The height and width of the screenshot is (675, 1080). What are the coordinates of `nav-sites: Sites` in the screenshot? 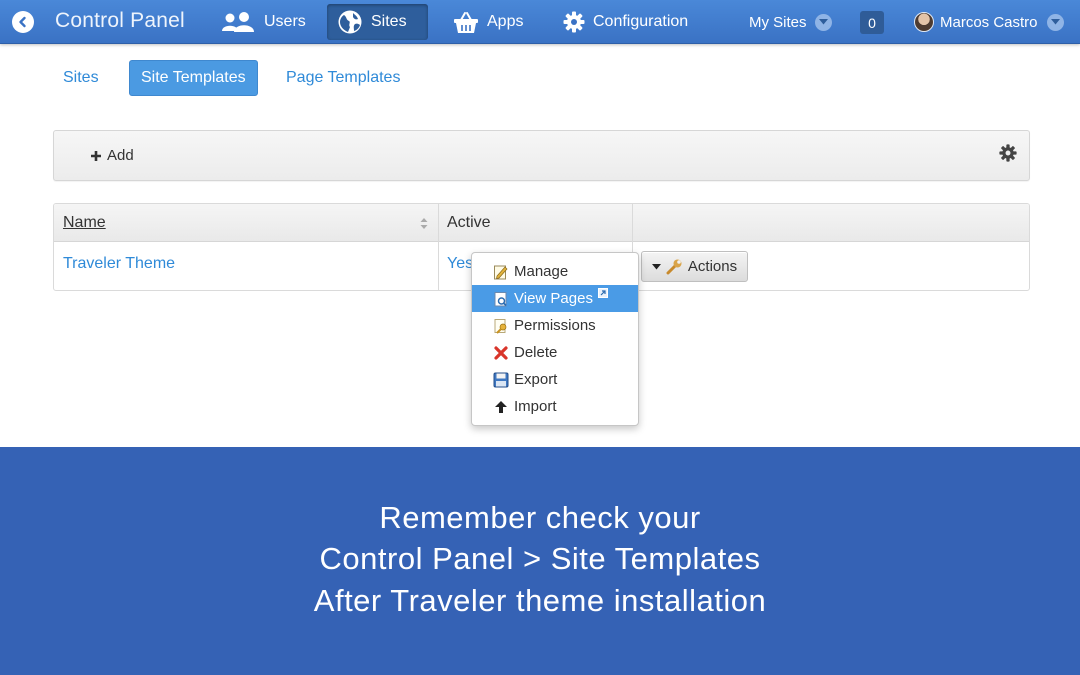 It's located at (377, 22).